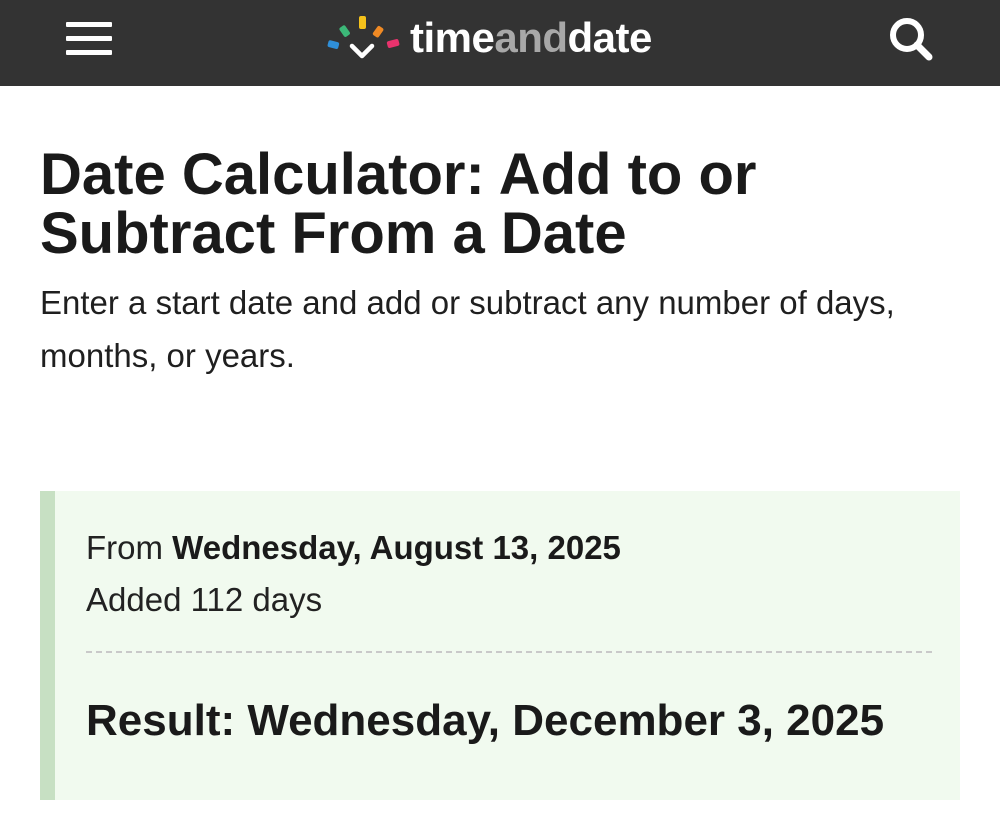 The height and width of the screenshot is (838, 1000). Describe the element at coordinates (363, 37) in the screenshot. I see `logo-dots-icon` at that location.